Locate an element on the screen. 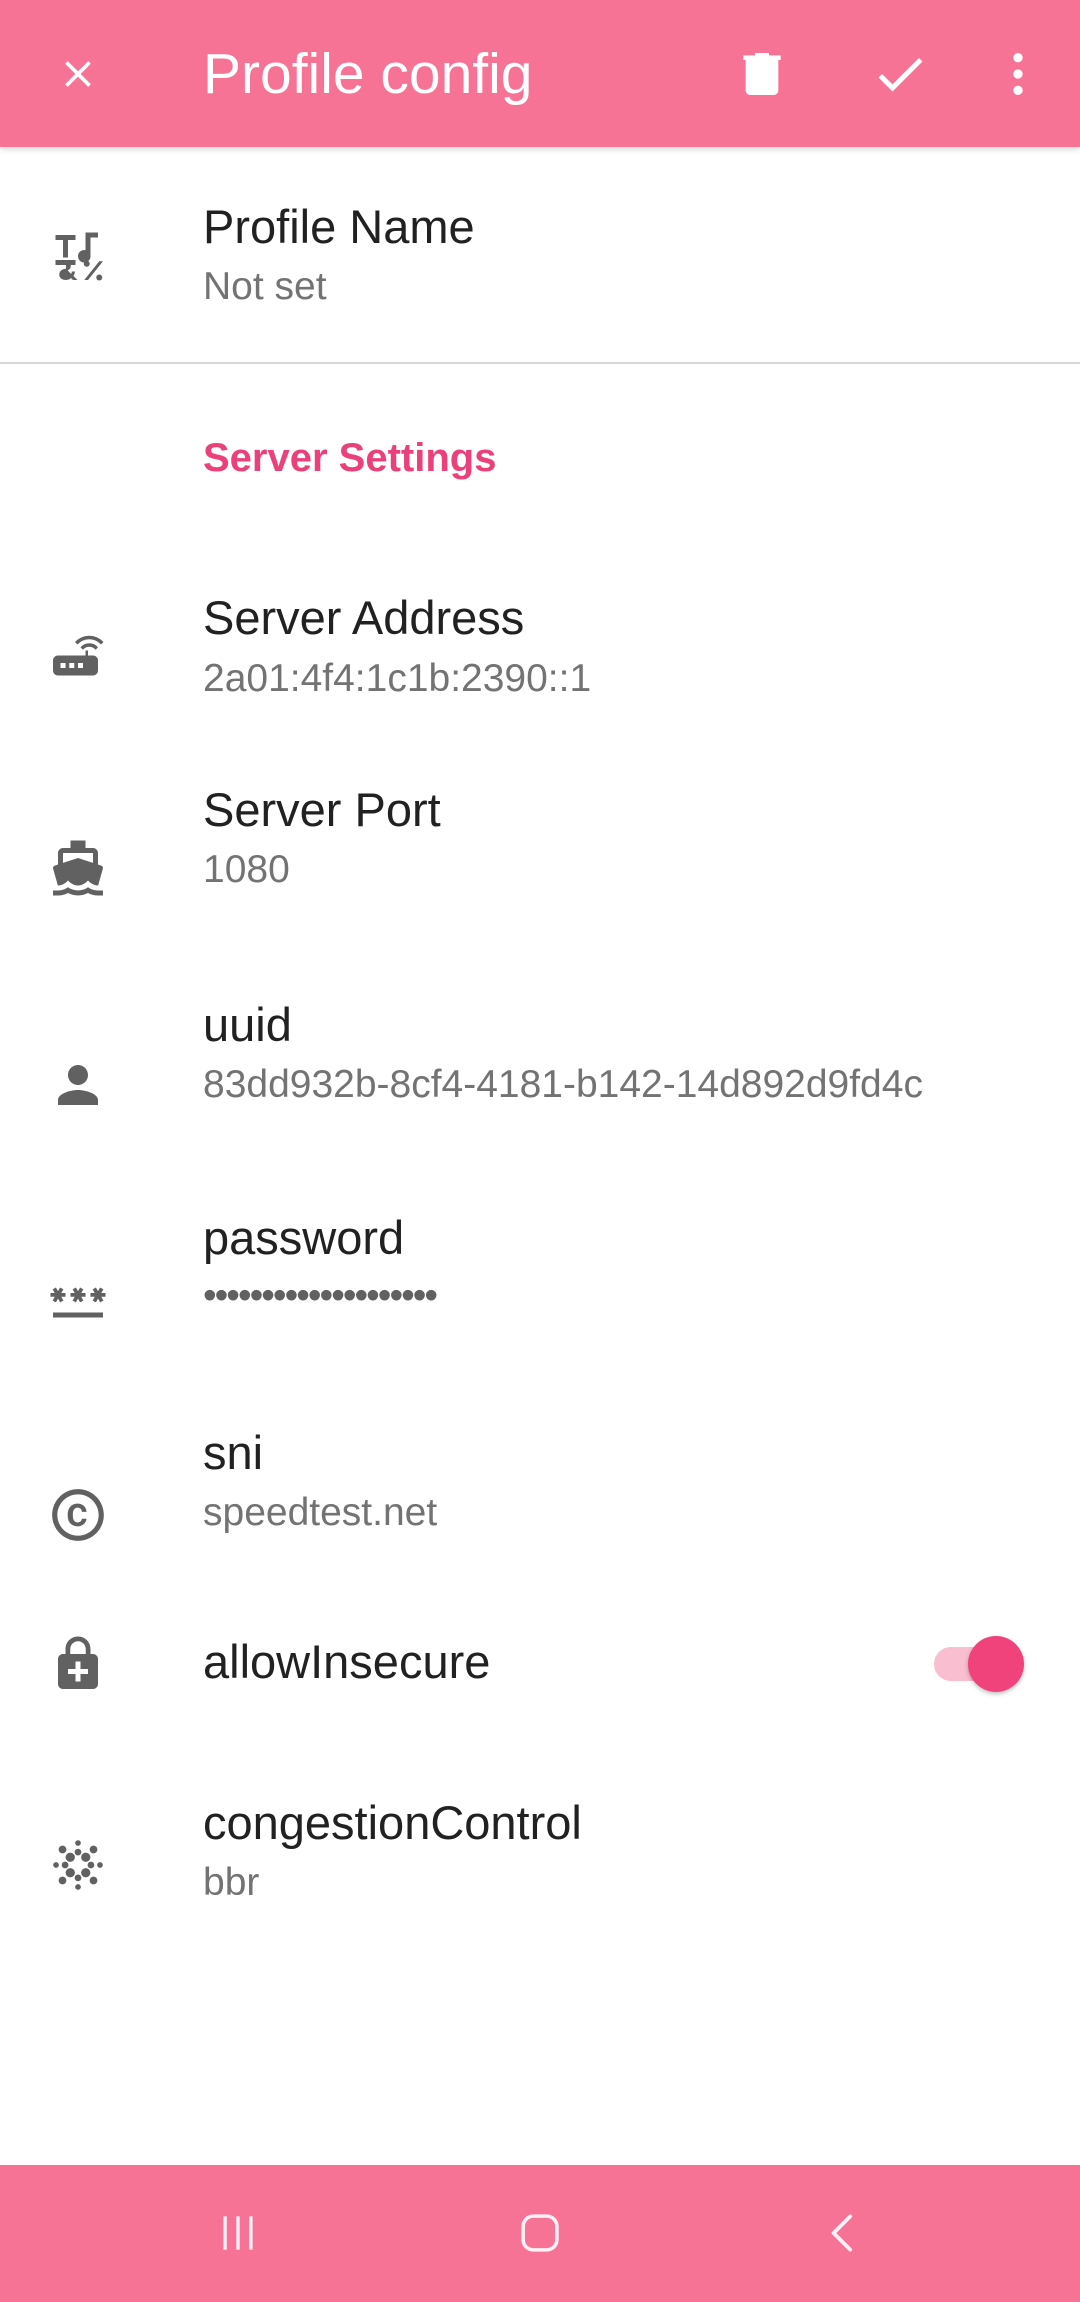  home-button is located at coordinates (540, 2233).